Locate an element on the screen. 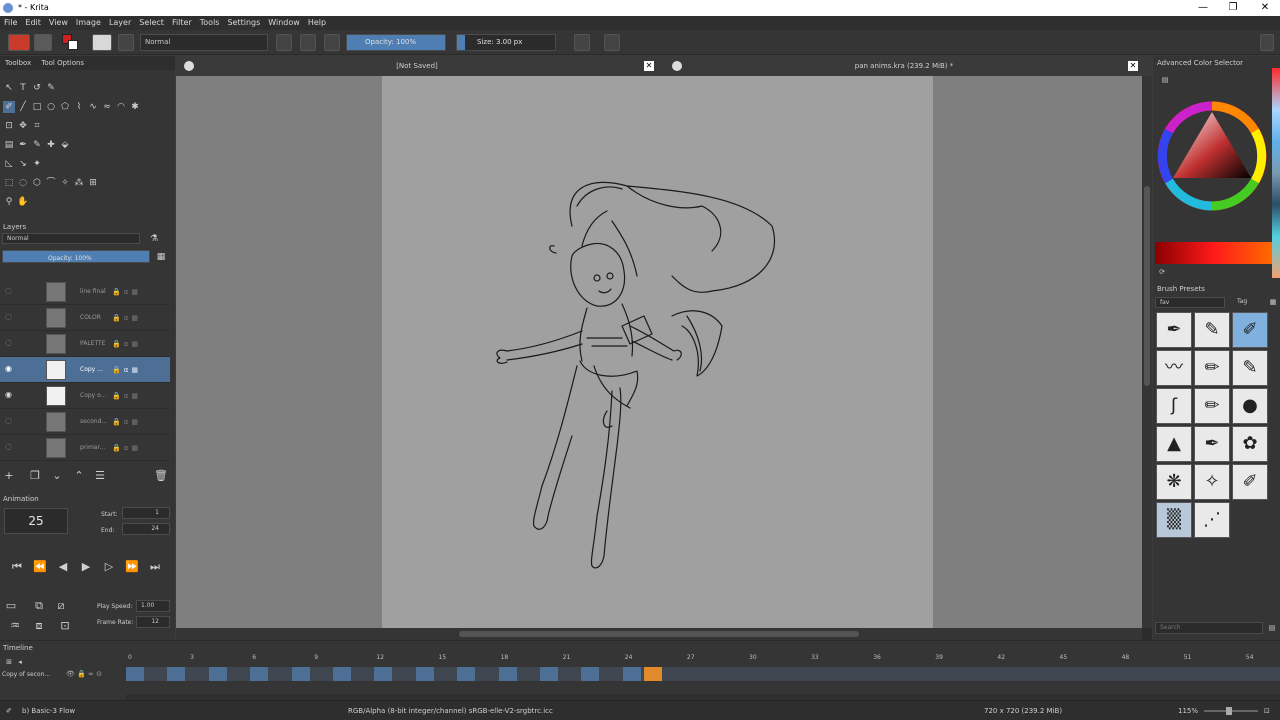 Image resolution: width=1280 pixels, height=720 pixels. brush-preset-ink: ✒ is located at coordinates (1174, 330).